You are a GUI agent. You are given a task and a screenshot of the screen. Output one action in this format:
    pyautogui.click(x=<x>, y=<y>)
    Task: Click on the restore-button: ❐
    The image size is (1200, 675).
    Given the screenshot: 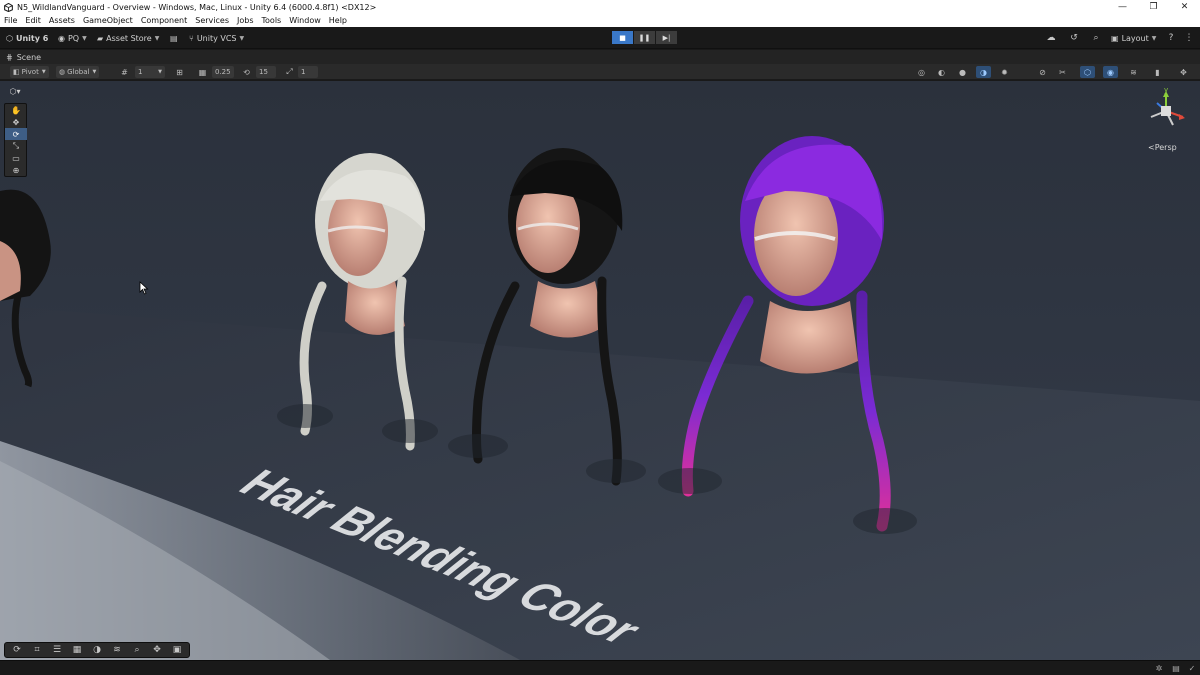 What is the action you would take?
    pyautogui.click(x=1153, y=7)
    